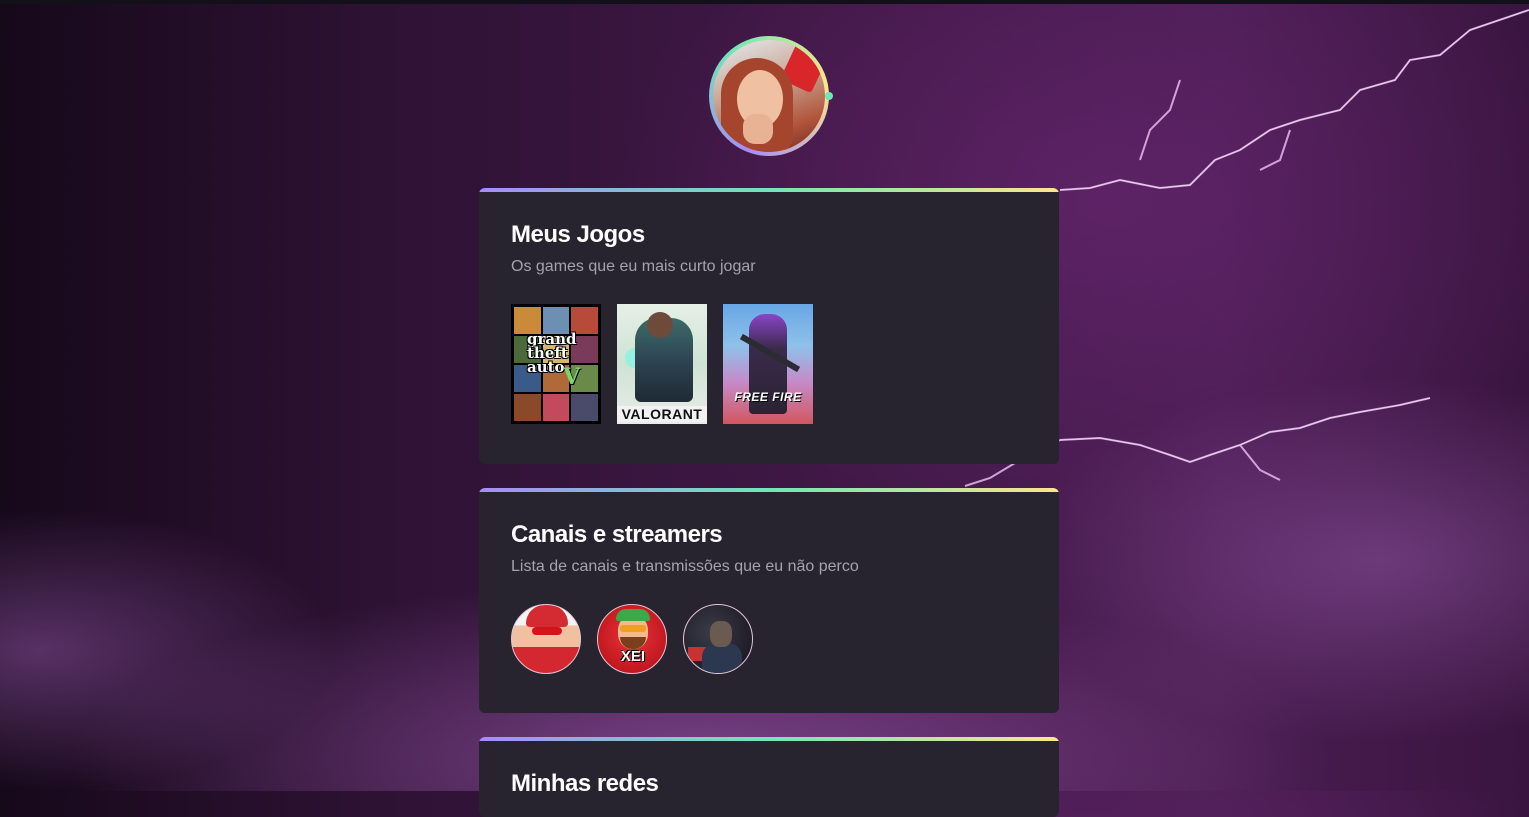 The height and width of the screenshot is (817, 1529). Describe the element at coordinates (829, 96) in the screenshot. I see `avatar-status-dot` at that location.